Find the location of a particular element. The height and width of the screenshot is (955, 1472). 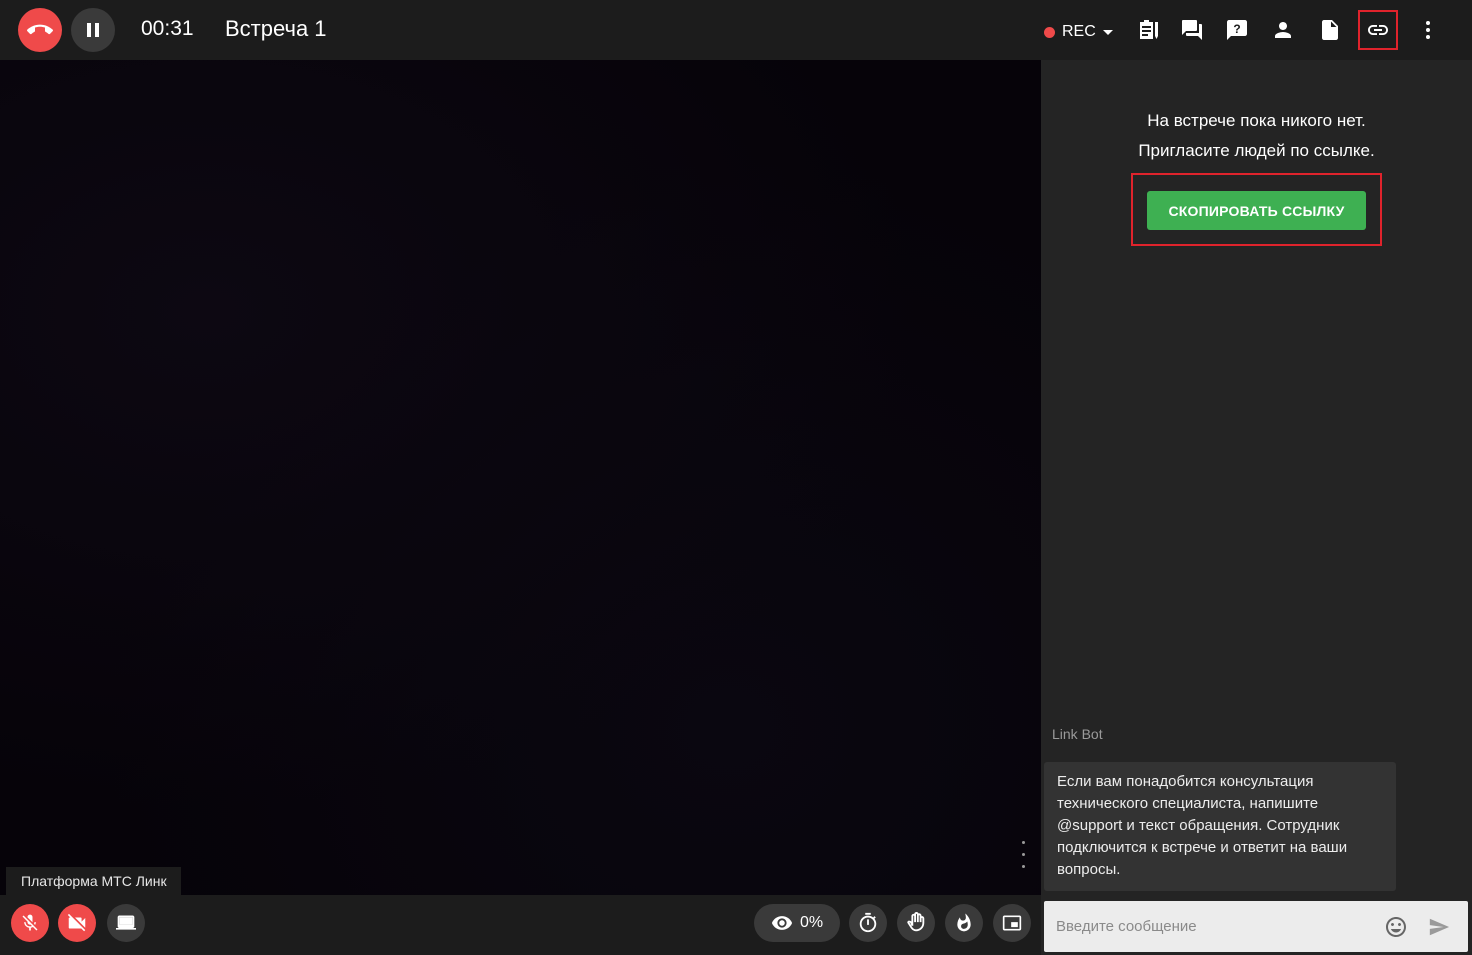

top-bar: 00:31 Встреча 1 REC ? is located at coordinates (736, 30).